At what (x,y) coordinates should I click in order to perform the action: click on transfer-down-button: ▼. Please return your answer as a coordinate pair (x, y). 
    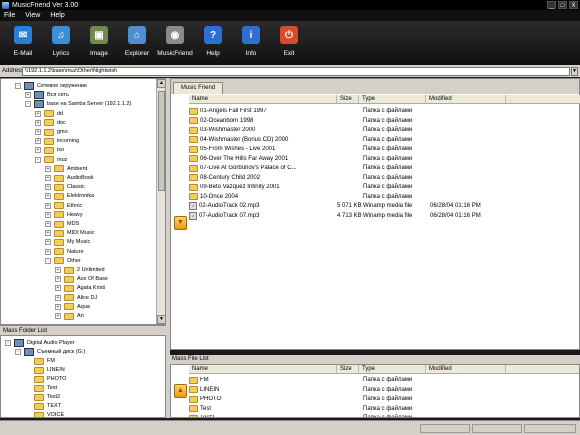
    Looking at the image, I should click on (180, 223).